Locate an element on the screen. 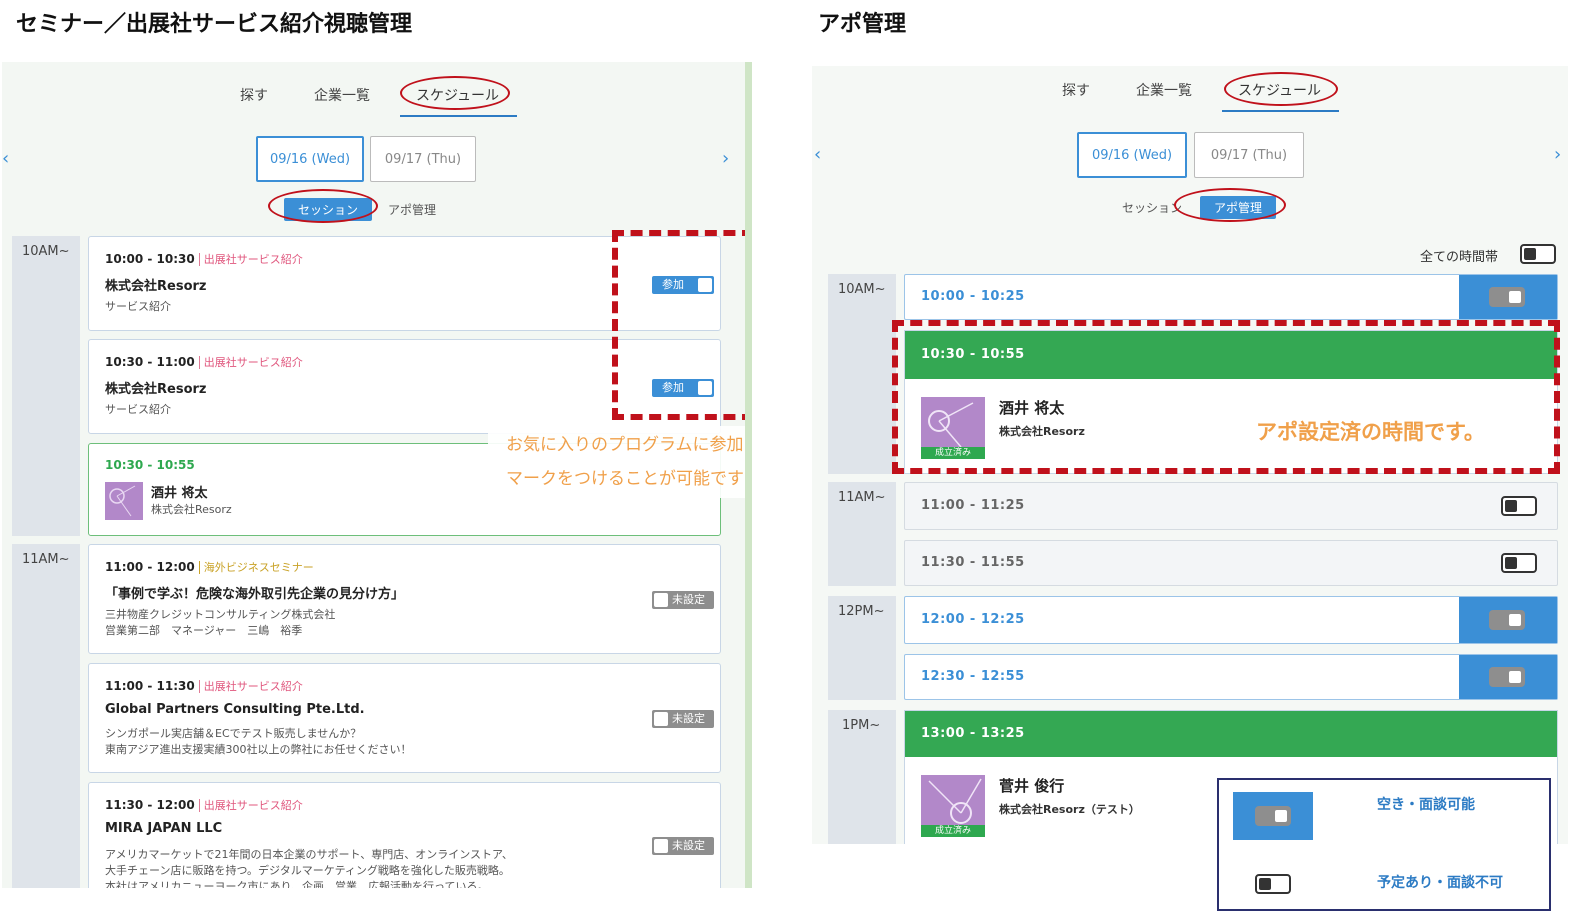 This screenshot has height=915, width=1571. session-time: 11:30 - 12:00 is located at coordinates (150, 805).